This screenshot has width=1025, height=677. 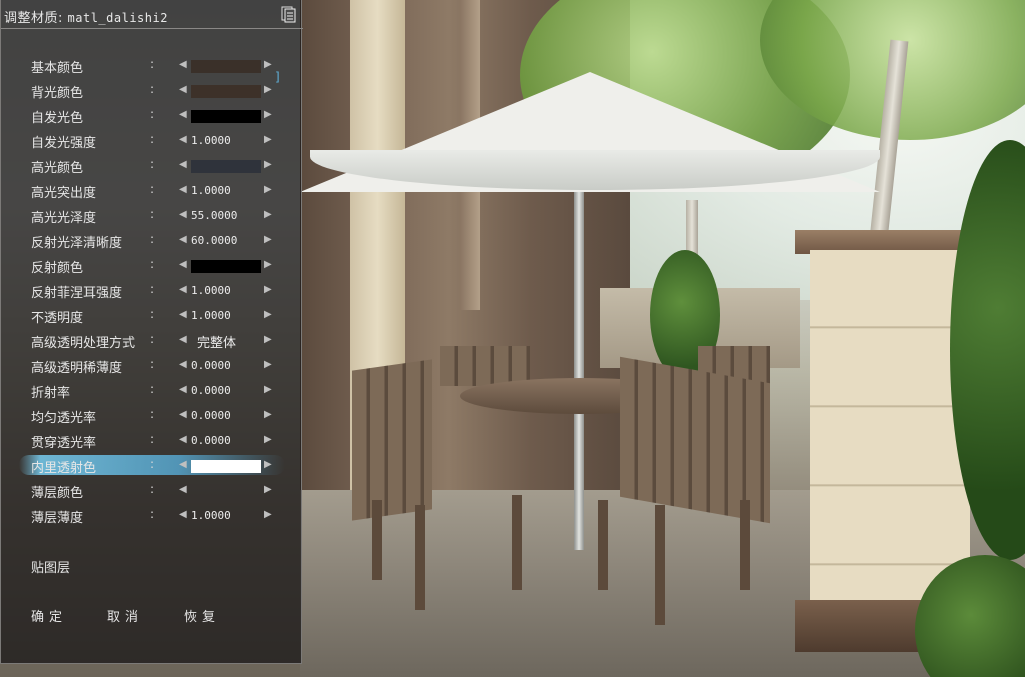 What do you see at coordinates (125, 615) in the screenshot?
I see `cancel-button: 取消` at bounding box center [125, 615].